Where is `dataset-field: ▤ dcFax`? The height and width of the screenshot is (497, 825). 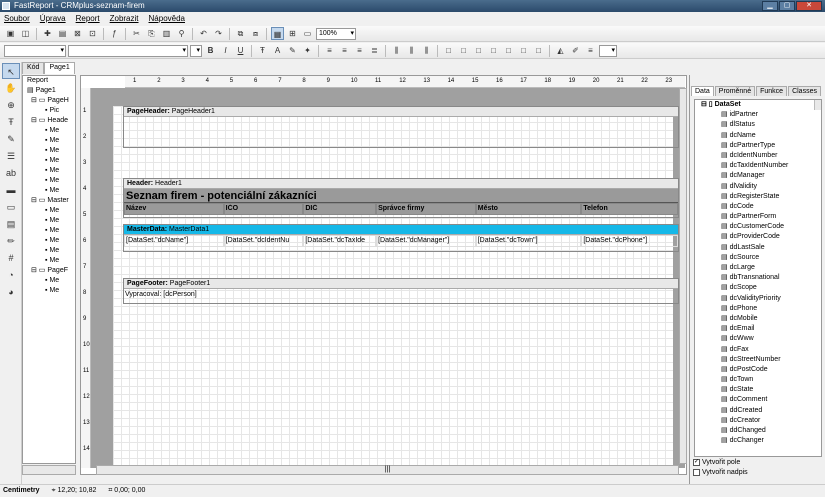 dataset-field: ▤ dcFax is located at coordinates (758, 350).